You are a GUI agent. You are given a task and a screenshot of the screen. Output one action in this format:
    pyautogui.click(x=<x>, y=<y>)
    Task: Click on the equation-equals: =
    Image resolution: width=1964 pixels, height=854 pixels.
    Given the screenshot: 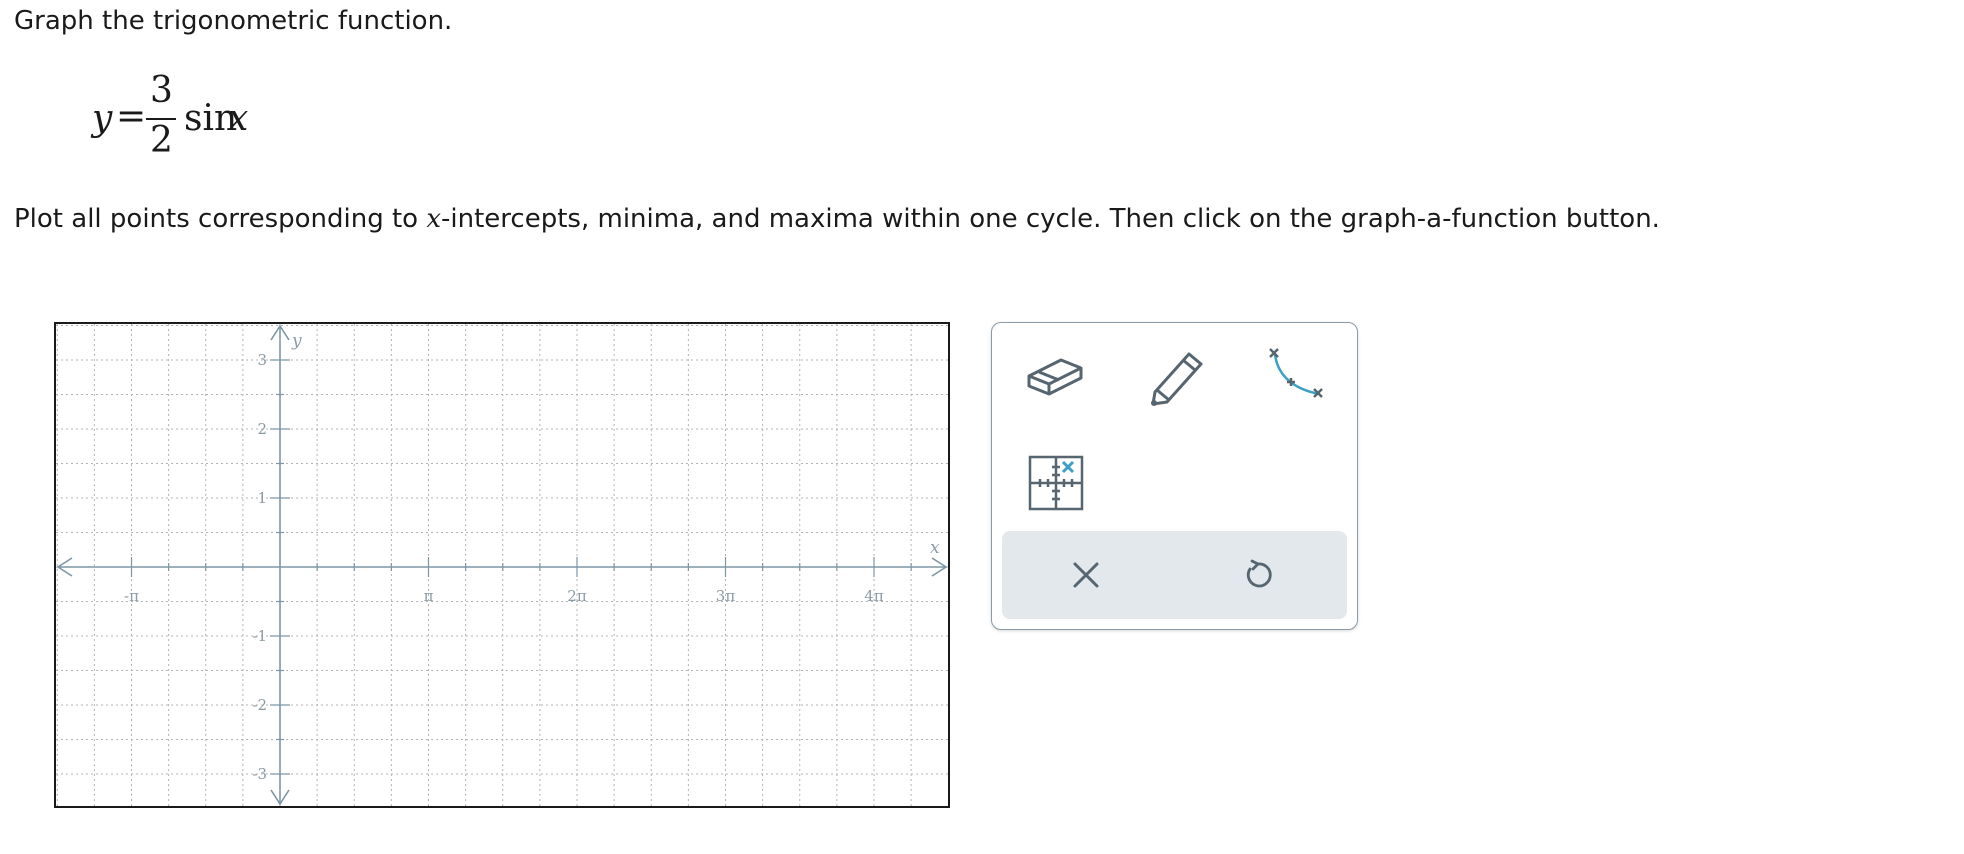 What is the action you would take?
    pyautogui.click(x=131, y=116)
    